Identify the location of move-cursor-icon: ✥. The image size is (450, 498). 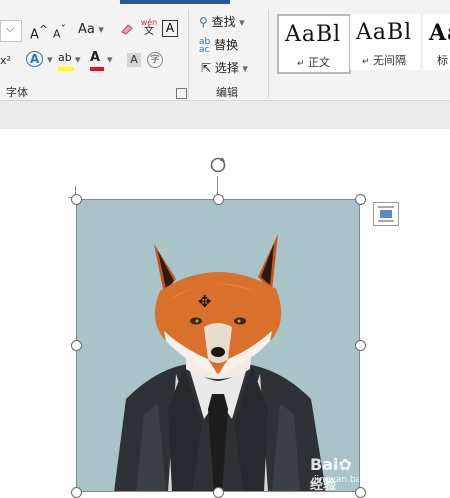
(205, 301).